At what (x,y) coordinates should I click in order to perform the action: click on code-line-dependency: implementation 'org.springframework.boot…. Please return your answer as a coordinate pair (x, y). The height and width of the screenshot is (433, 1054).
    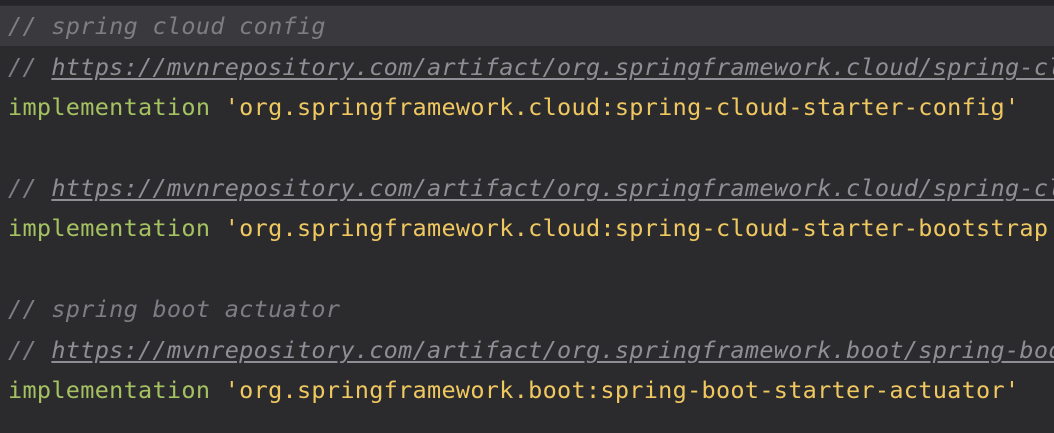
    Looking at the image, I should click on (513, 390).